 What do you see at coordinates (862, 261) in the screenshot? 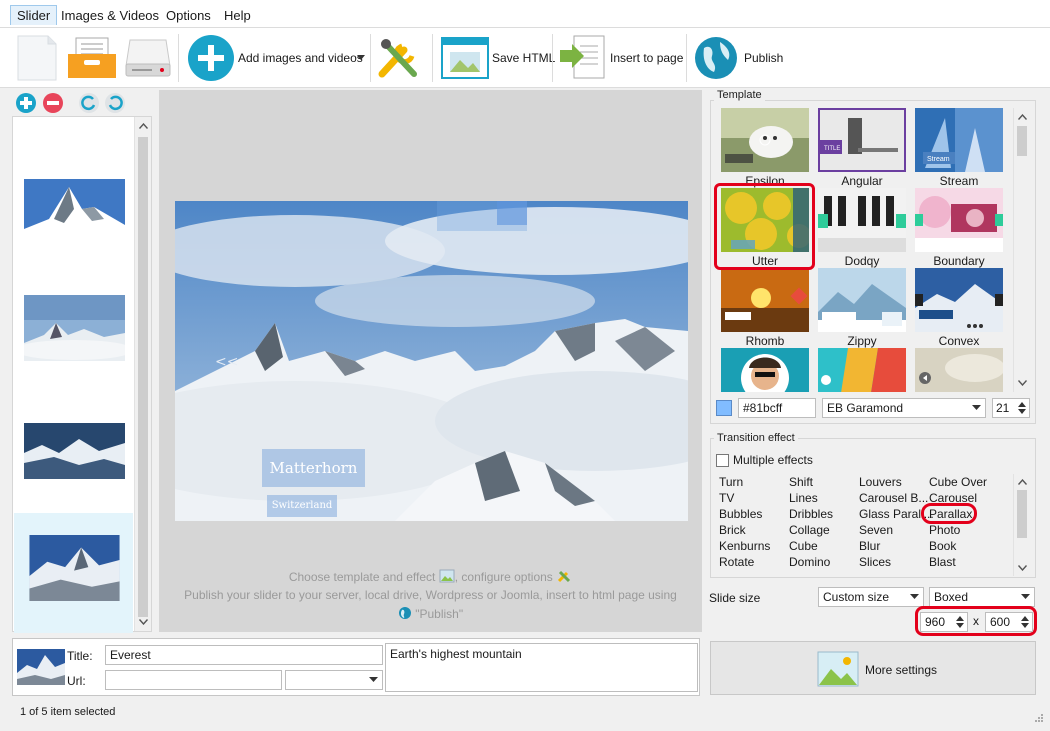
I see `template-name: Dodqy` at bounding box center [862, 261].